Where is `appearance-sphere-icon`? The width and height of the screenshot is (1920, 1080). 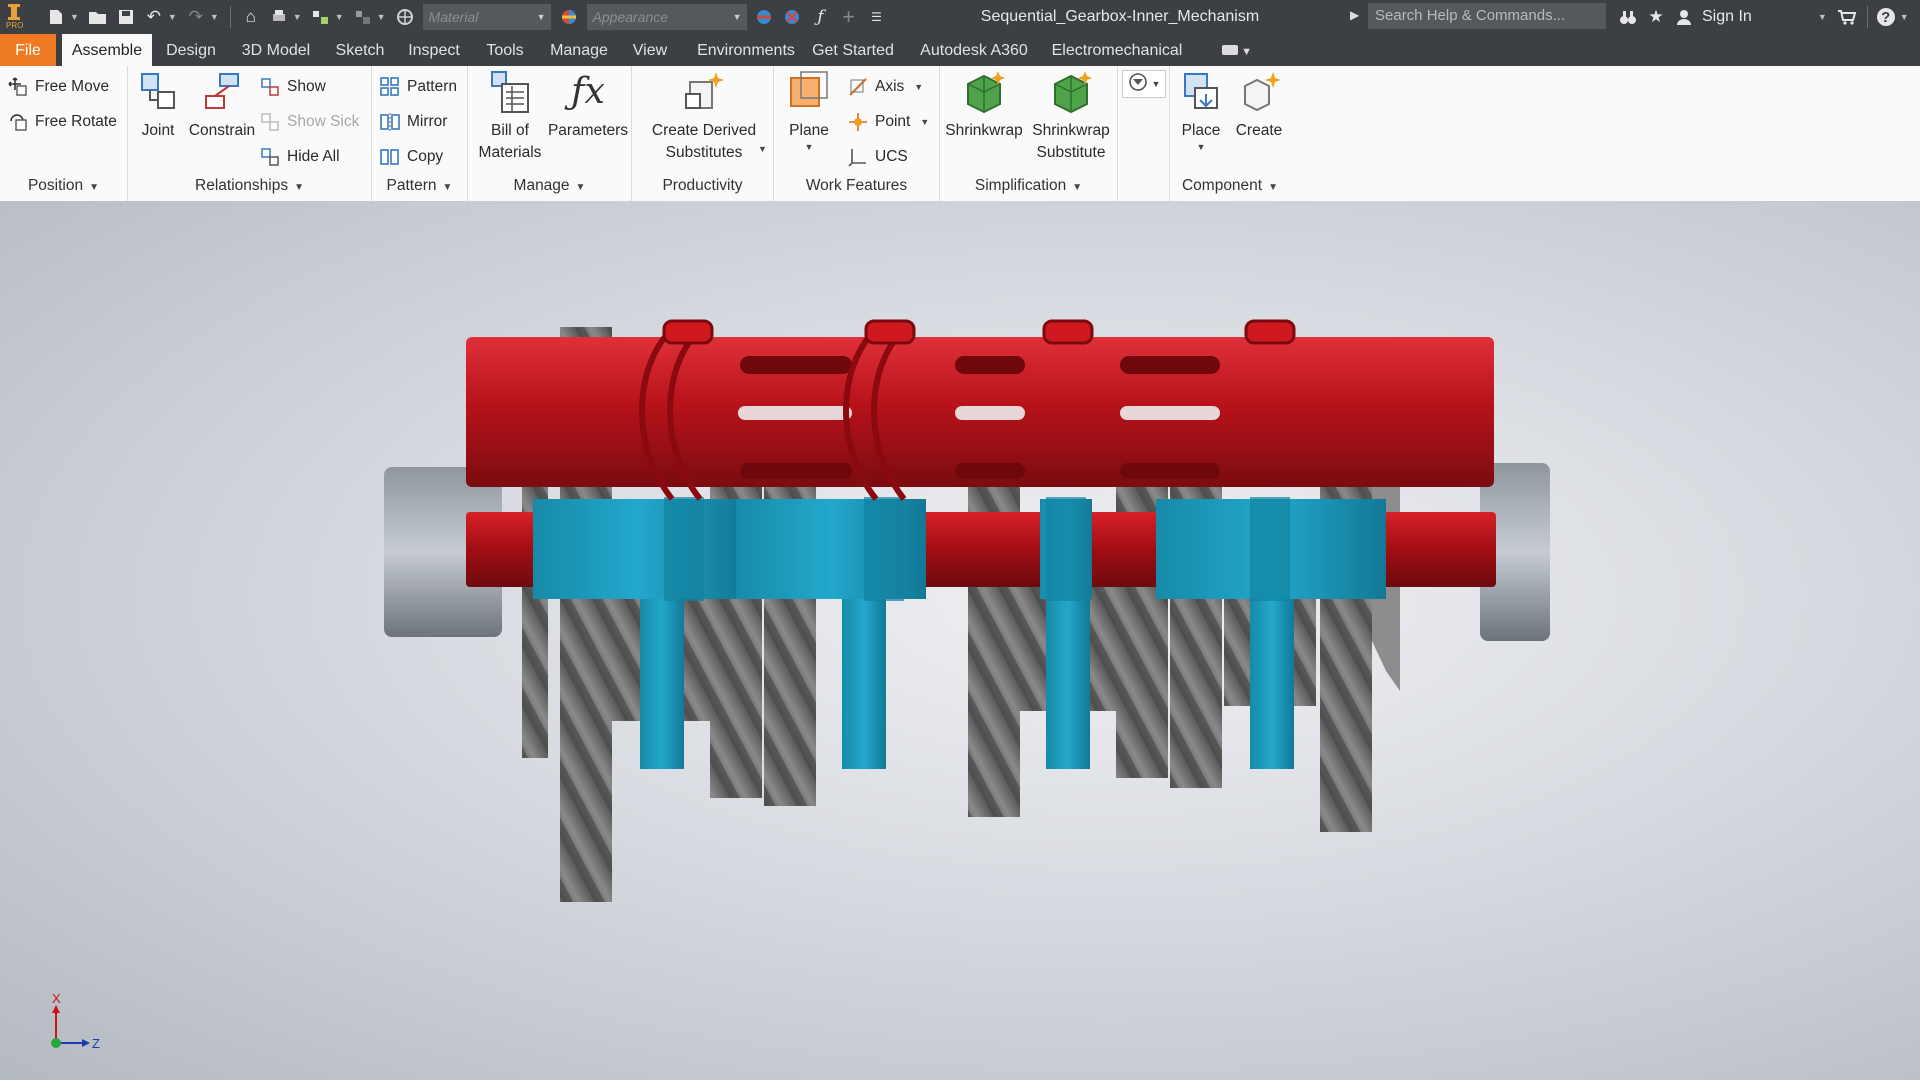 appearance-sphere-icon is located at coordinates (569, 17).